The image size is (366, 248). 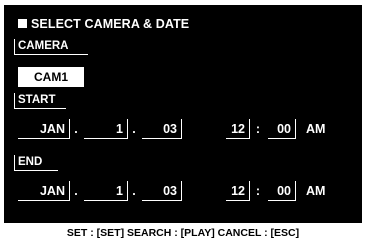 I want to click on end-hour-field: 12, so click(x=238, y=191).